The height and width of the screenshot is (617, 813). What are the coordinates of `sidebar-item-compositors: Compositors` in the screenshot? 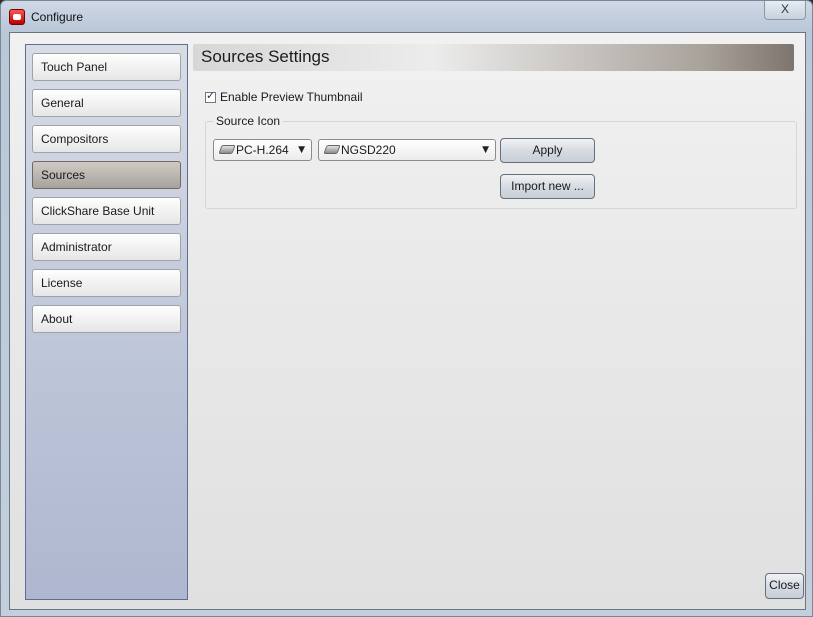 It's located at (106, 139).